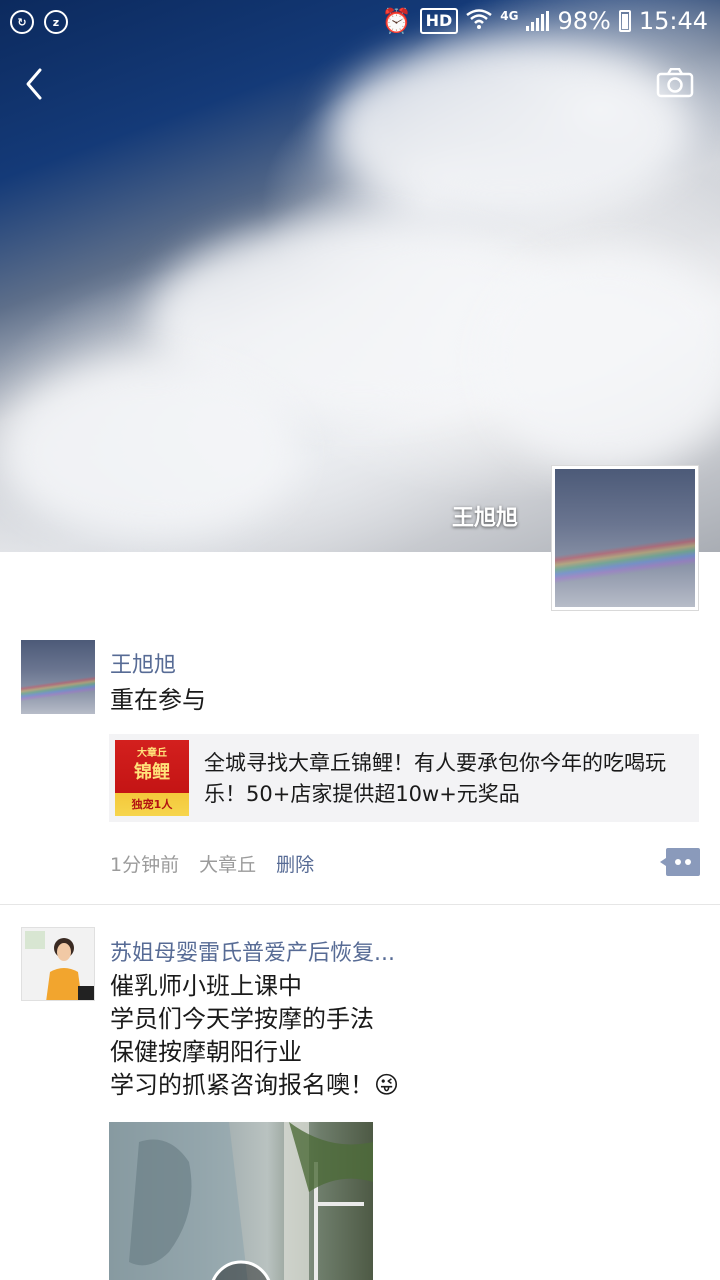 The height and width of the screenshot is (1280, 720). What do you see at coordinates (485, 518) in the screenshot?
I see `cover-user-name: 王旭旭` at bounding box center [485, 518].